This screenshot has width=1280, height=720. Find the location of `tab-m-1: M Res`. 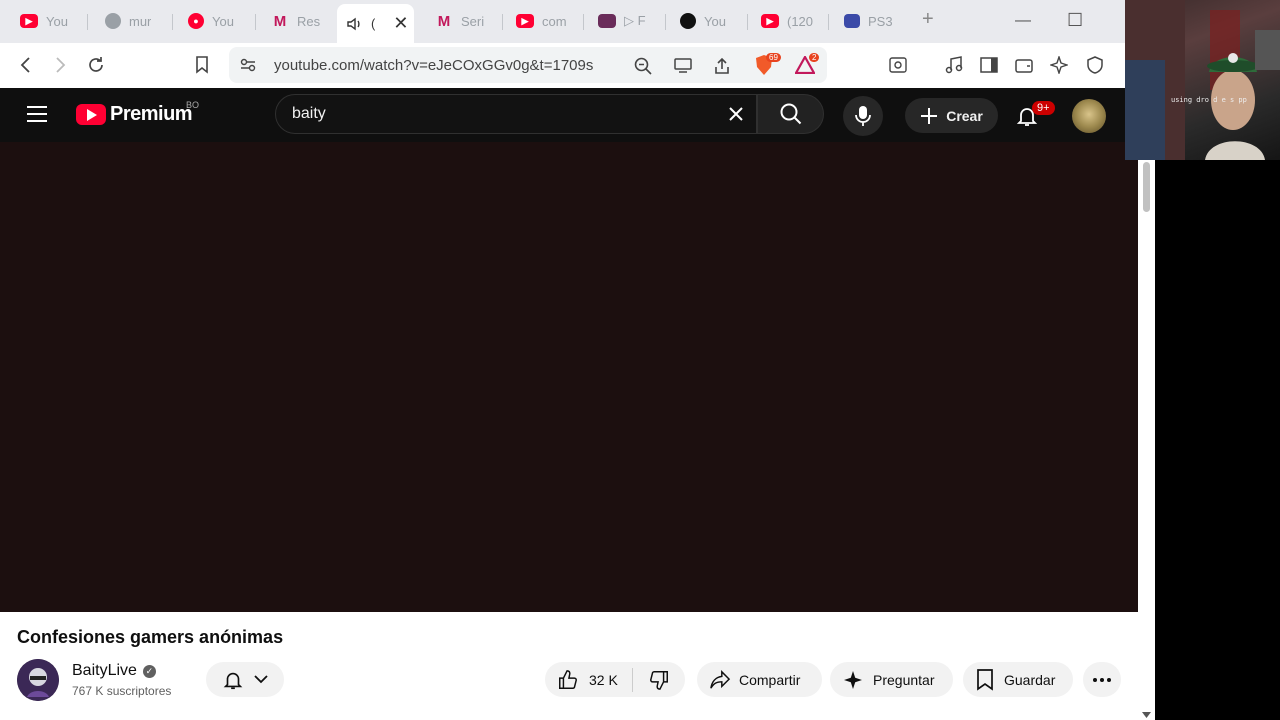

tab-m-1: M Res is located at coordinates (300, 21).